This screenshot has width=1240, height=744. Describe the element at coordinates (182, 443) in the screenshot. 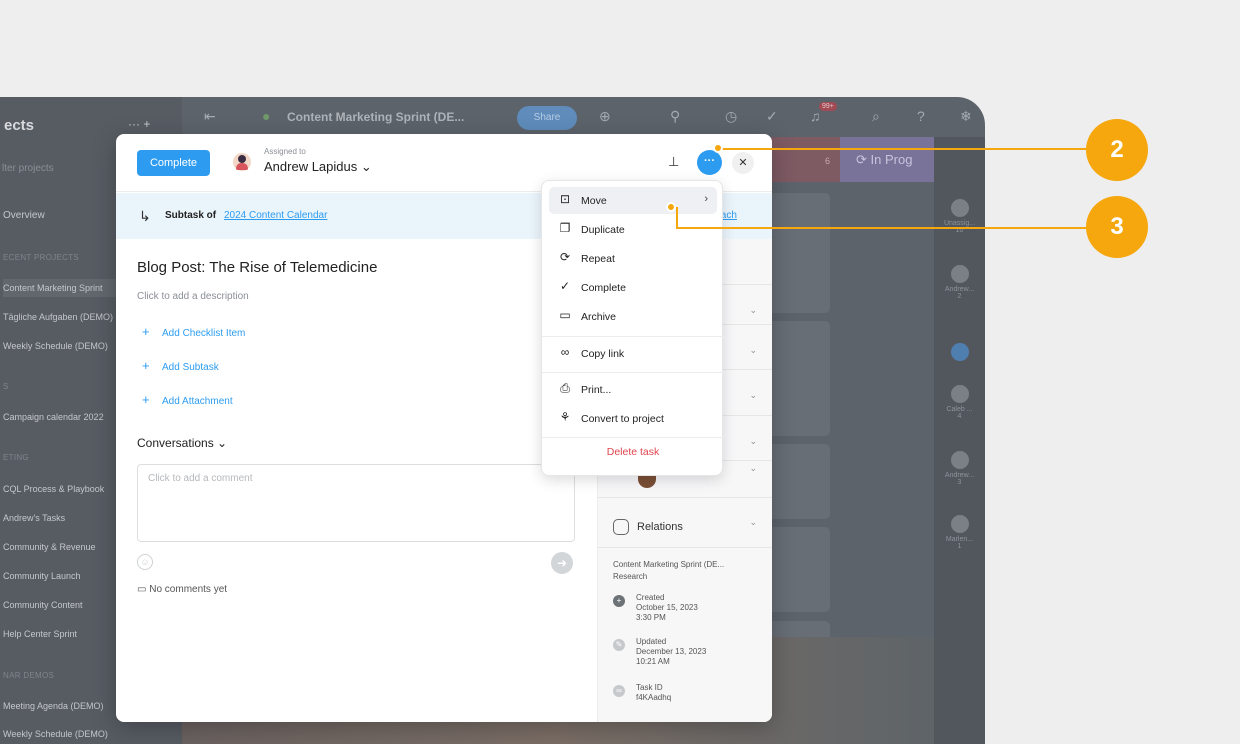

I see `conversations-toggle: Conversations ⌄` at that location.